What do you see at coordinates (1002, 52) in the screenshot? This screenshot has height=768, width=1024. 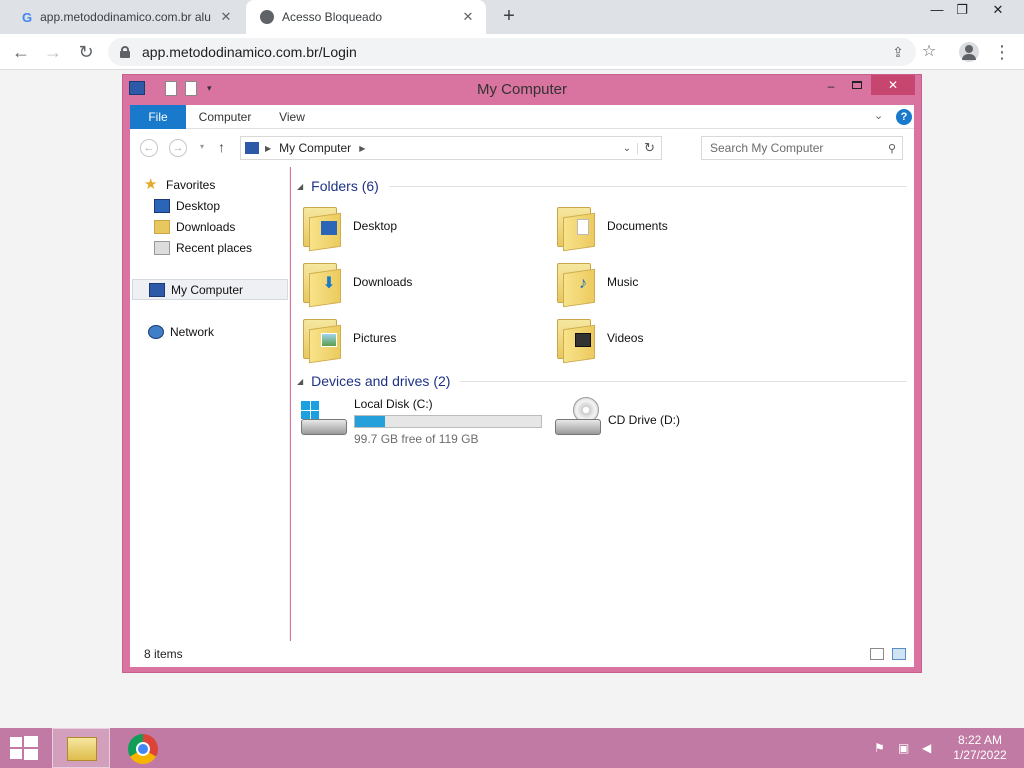 I see `menu-kebab-icon: ⋮` at bounding box center [1002, 52].